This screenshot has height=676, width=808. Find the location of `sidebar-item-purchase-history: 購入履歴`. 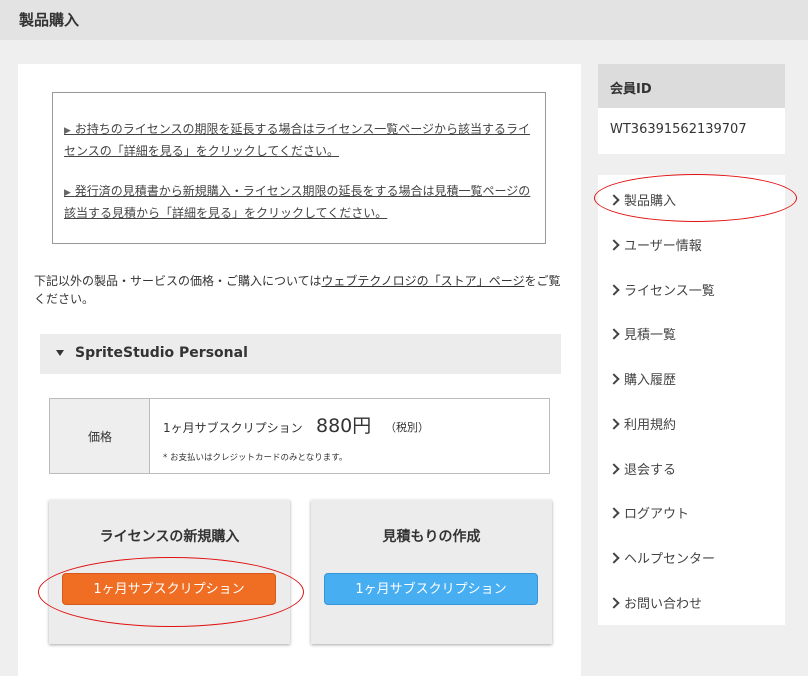

sidebar-item-purchase-history: 購入履歴 is located at coordinates (642, 378).